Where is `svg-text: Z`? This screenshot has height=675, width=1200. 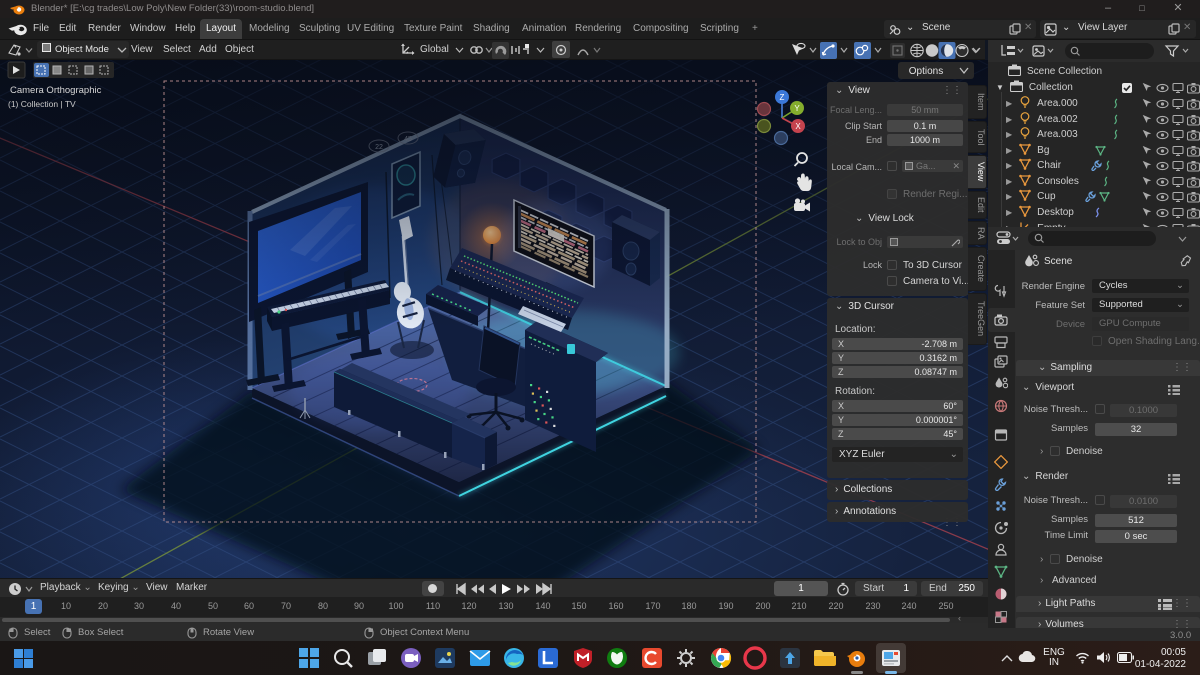
svg-text: Z is located at coordinates (782, 97).